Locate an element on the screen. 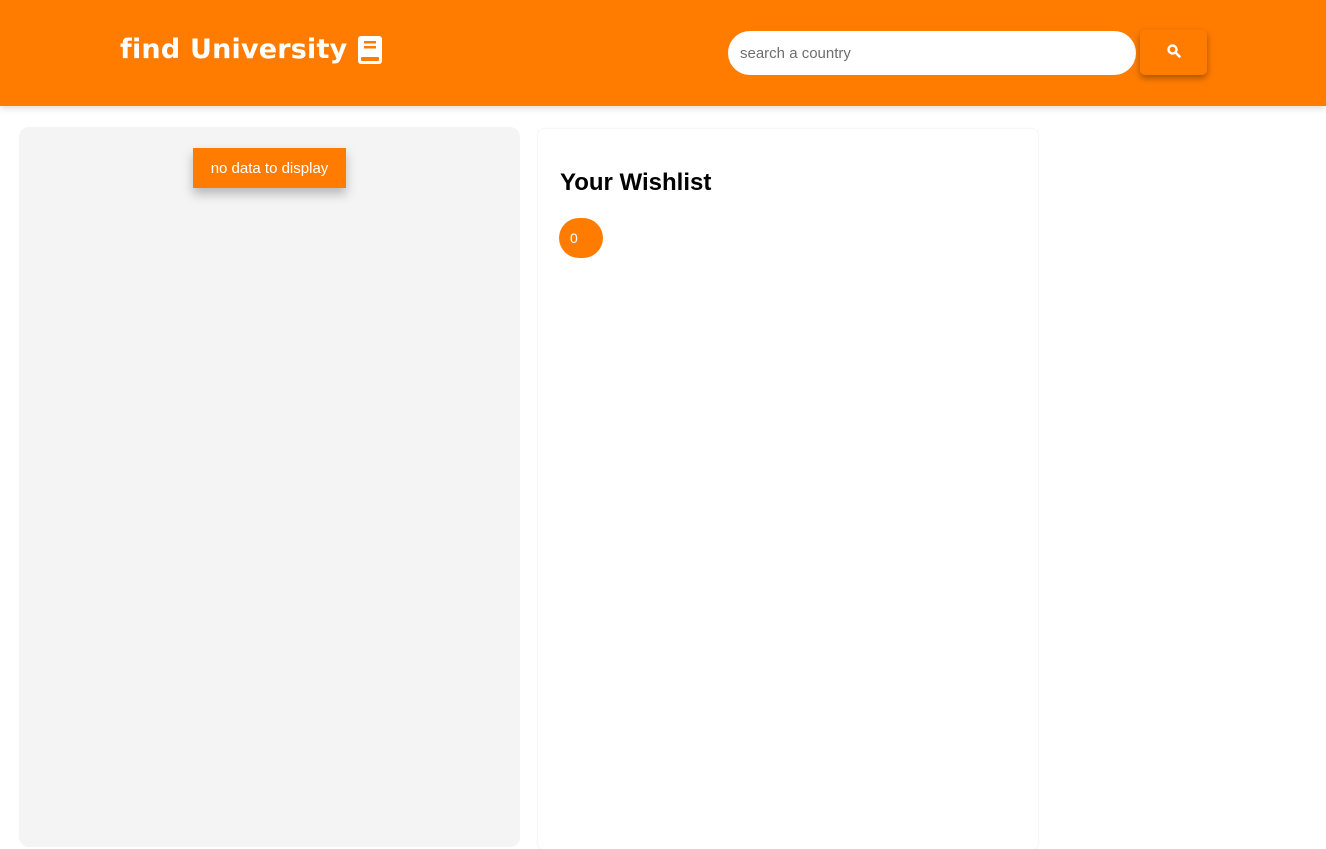 This screenshot has height=849, width=1326. app-title: find University is located at coordinates (234, 49).